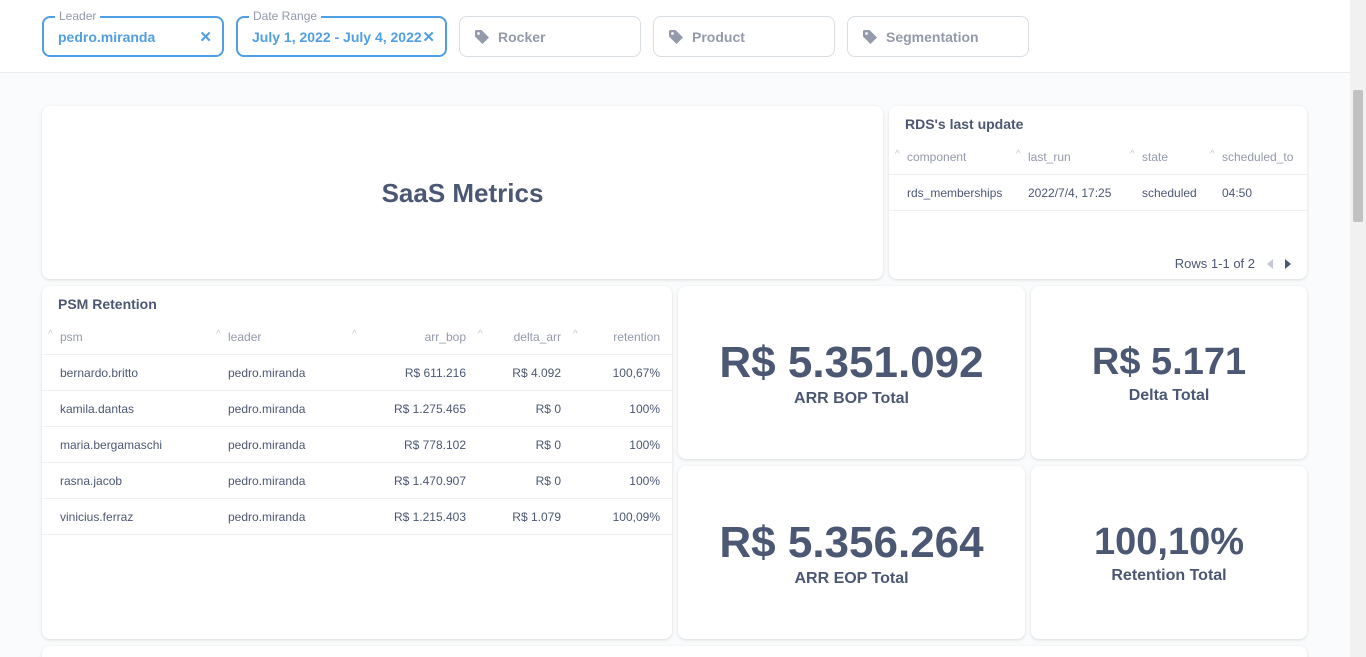 The height and width of the screenshot is (657, 1366). Describe the element at coordinates (1069, 193) in the screenshot. I see `table-cell: 2022/7/4, 17:25` at that location.